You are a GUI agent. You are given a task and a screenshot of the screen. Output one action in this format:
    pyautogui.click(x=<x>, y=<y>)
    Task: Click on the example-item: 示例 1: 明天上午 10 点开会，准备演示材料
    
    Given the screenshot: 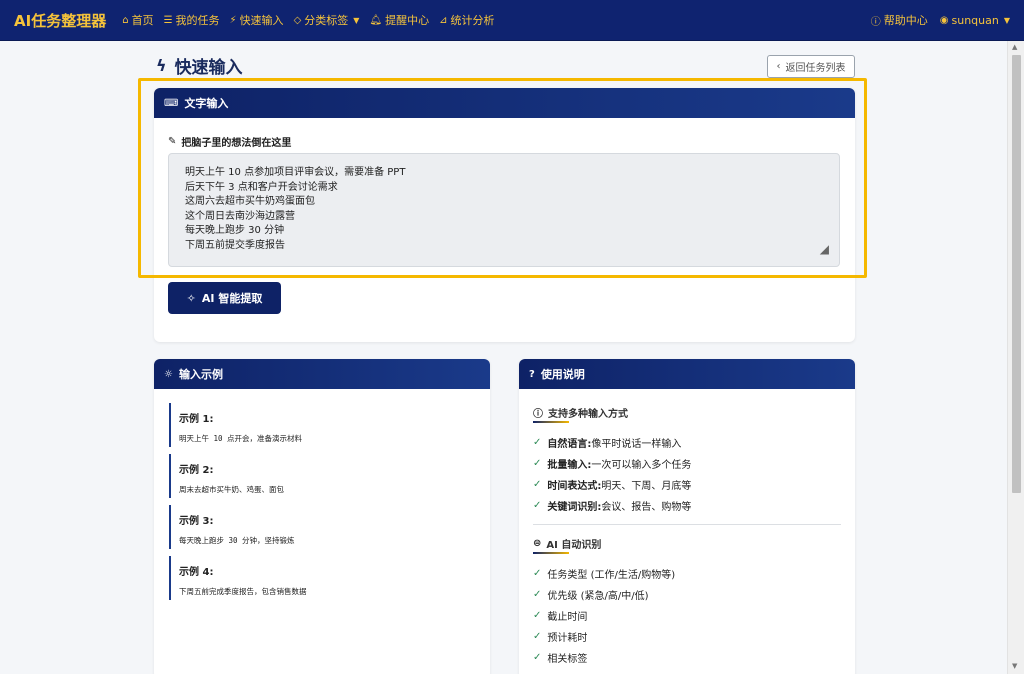 What is the action you would take?
    pyautogui.click(x=324, y=425)
    